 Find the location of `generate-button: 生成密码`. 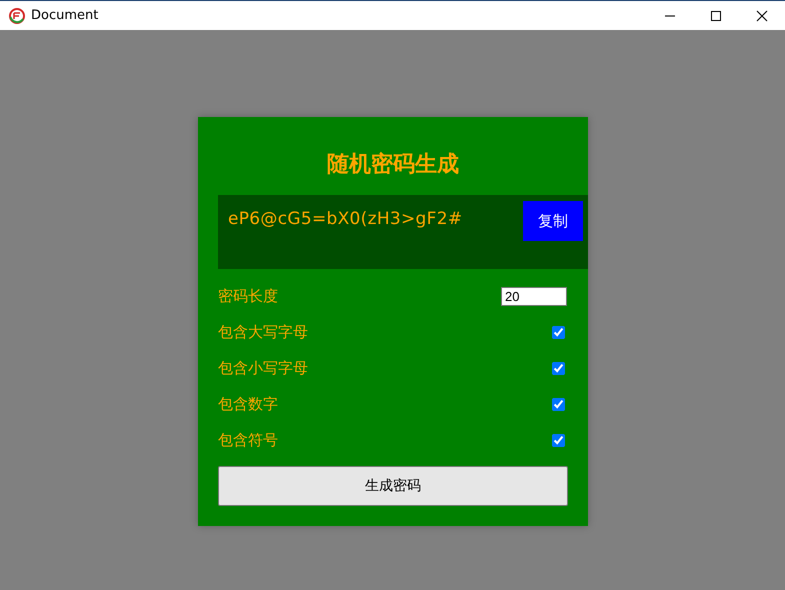

generate-button: 生成密码 is located at coordinates (393, 486).